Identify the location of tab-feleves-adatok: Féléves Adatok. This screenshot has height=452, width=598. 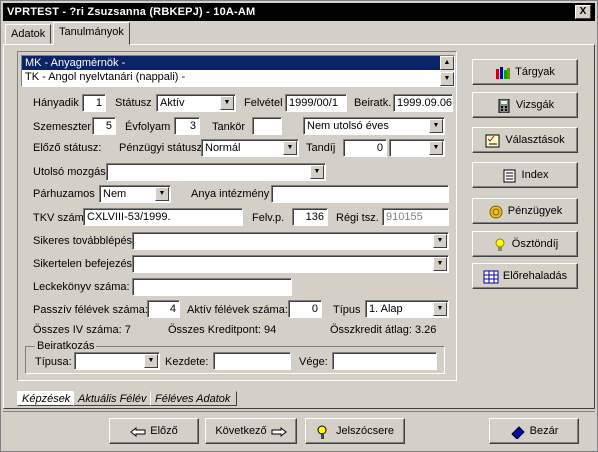
(194, 398).